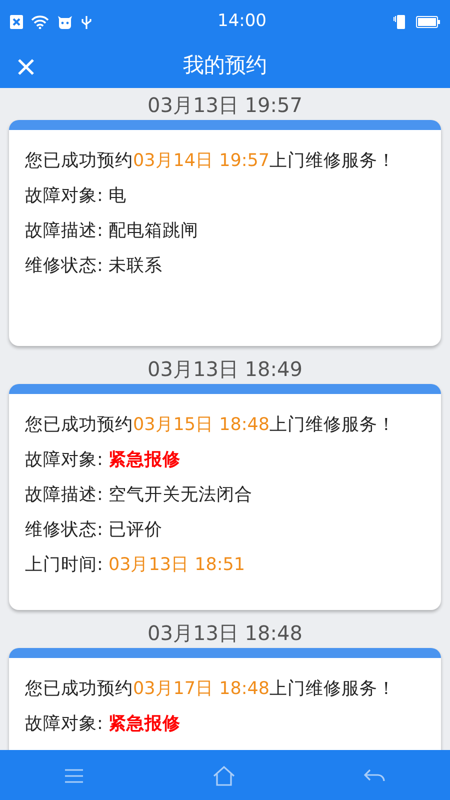 This screenshot has width=450, height=800. What do you see at coordinates (225, 105) in the screenshot?
I see `booking-date: 03月13日 19:57` at bounding box center [225, 105].